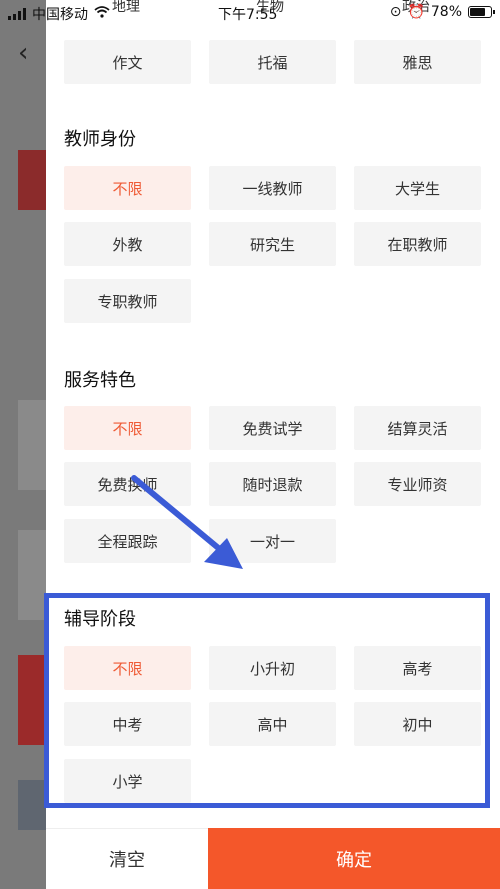  Describe the element at coordinates (17, 14) in the screenshot. I see `signal-icon` at that location.